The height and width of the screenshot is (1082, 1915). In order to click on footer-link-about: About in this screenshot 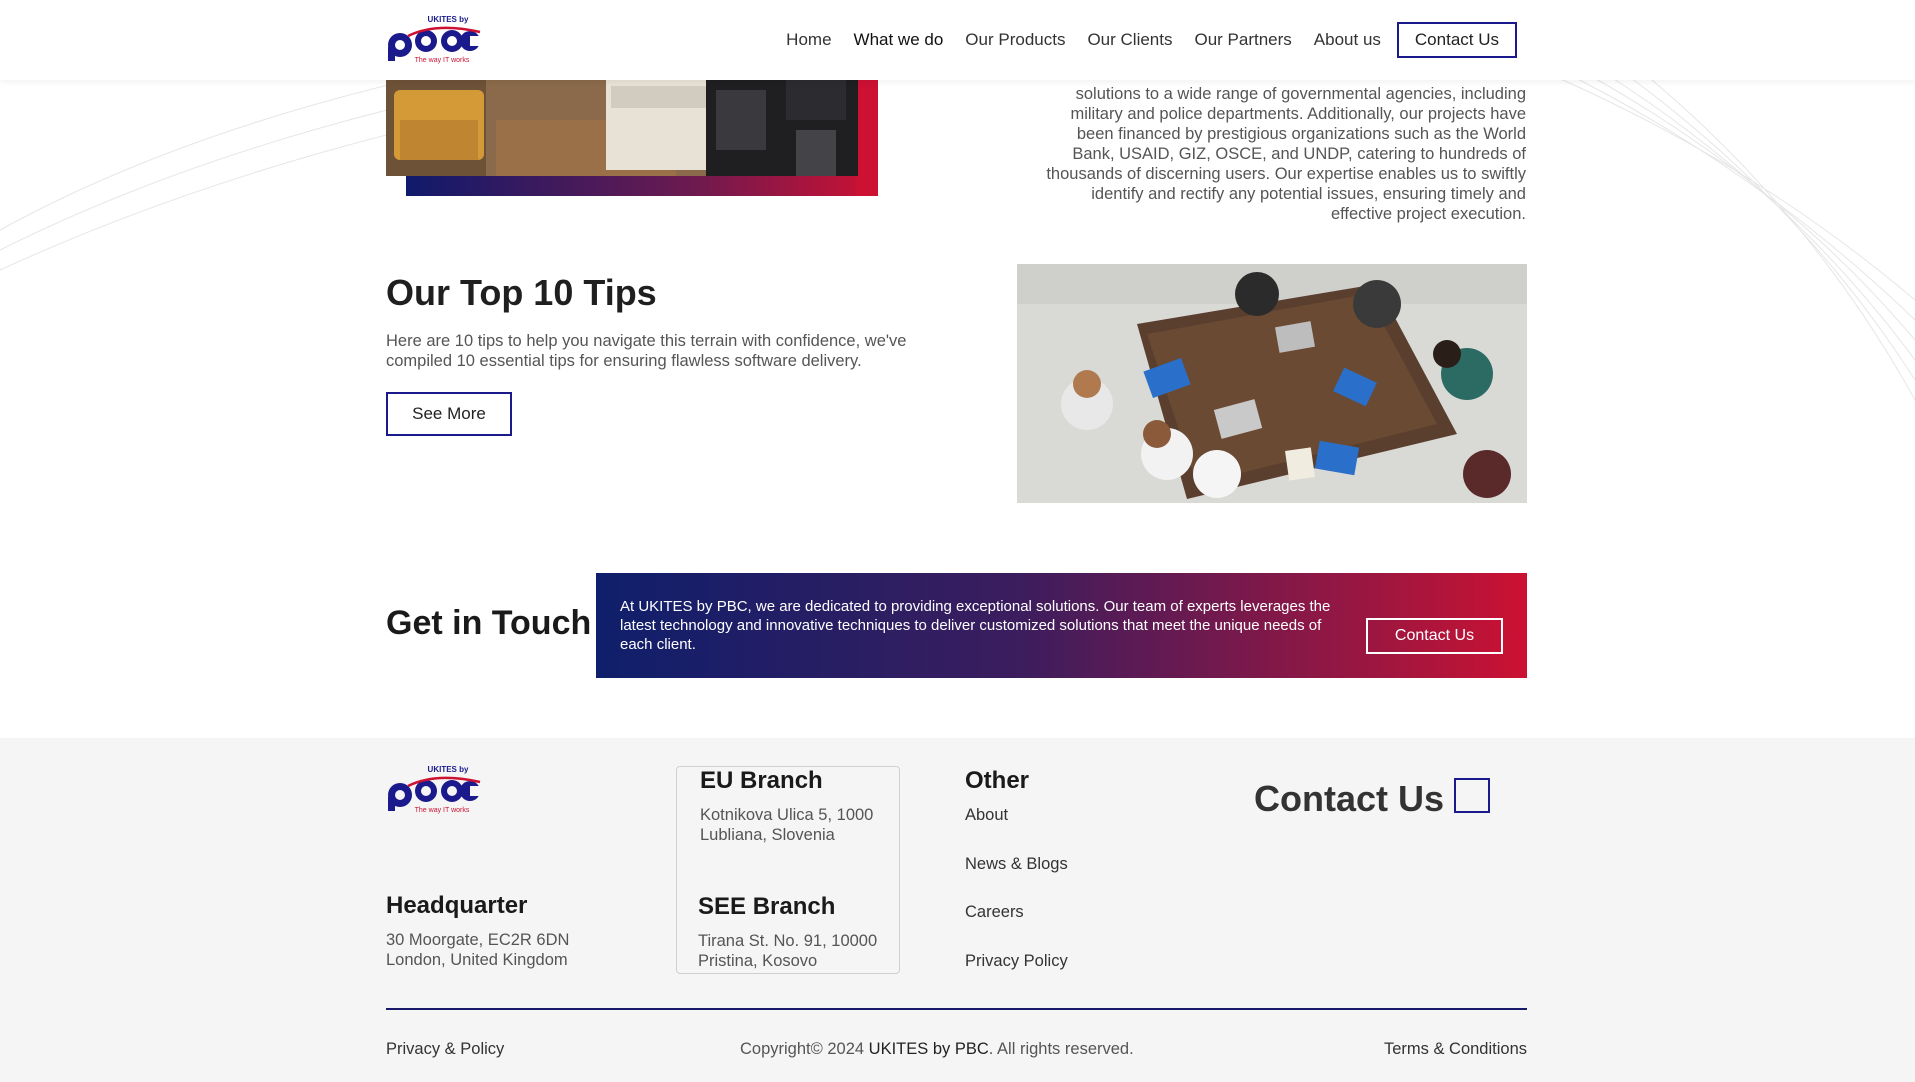, I will do `click(986, 815)`.